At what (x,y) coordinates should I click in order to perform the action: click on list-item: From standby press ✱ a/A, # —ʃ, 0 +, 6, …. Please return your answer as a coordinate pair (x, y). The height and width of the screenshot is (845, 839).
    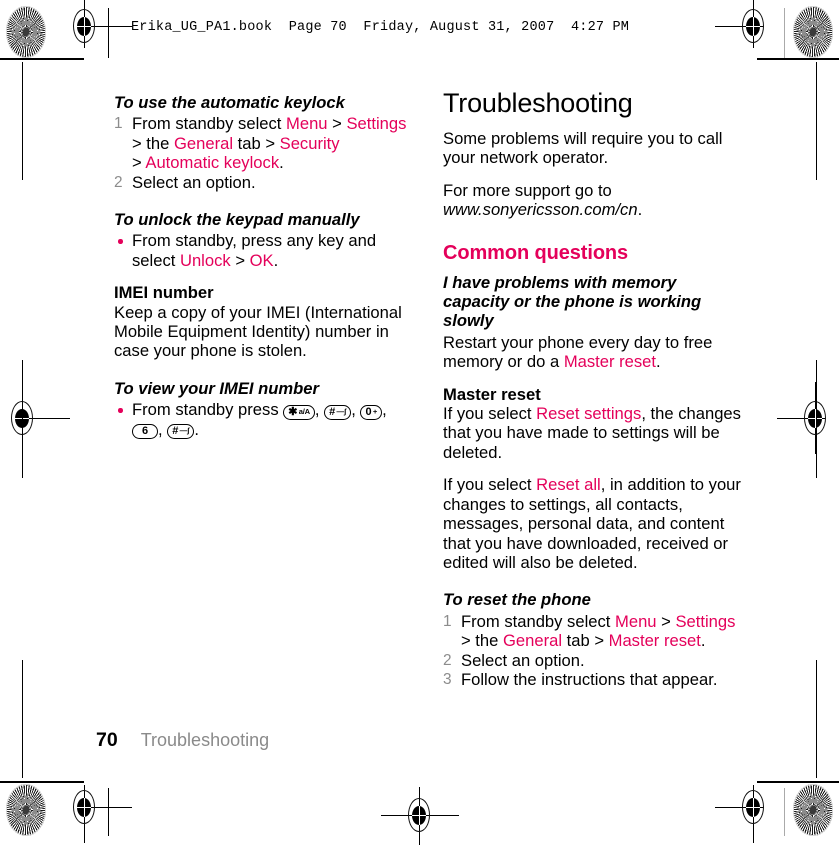
    Looking at the image, I should click on (265, 420).